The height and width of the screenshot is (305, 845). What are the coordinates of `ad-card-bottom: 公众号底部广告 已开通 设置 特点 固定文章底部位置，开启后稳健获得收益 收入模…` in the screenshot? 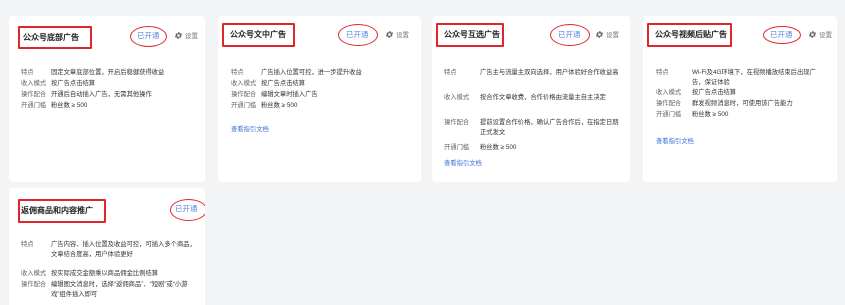 It's located at (107, 99).